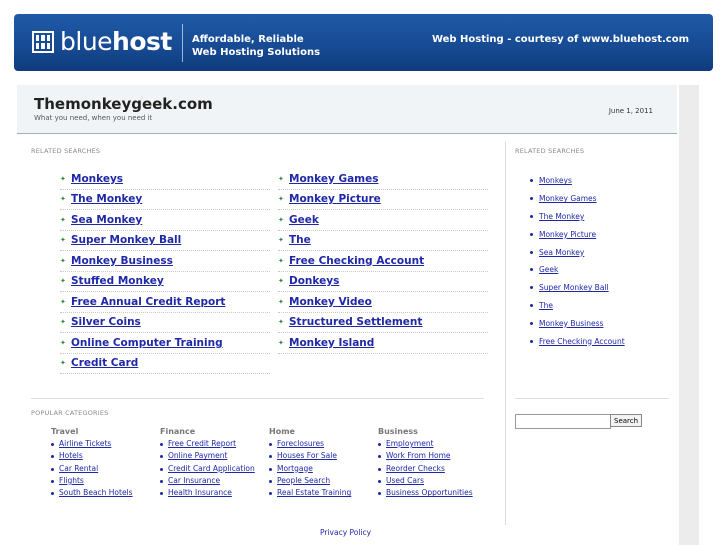 The width and height of the screenshot is (727, 545). What do you see at coordinates (126, 240) in the screenshot?
I see `related-link: Super Monkey Ball` at bounding box center [126, 240].